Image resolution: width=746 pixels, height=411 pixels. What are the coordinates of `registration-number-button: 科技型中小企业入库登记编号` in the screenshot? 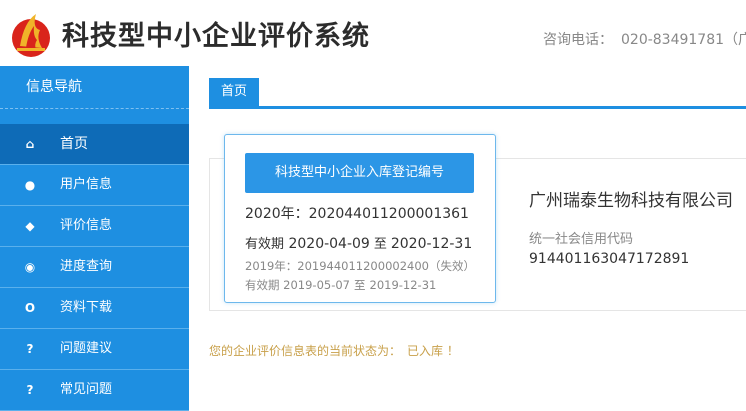 It's located at (359, 173).